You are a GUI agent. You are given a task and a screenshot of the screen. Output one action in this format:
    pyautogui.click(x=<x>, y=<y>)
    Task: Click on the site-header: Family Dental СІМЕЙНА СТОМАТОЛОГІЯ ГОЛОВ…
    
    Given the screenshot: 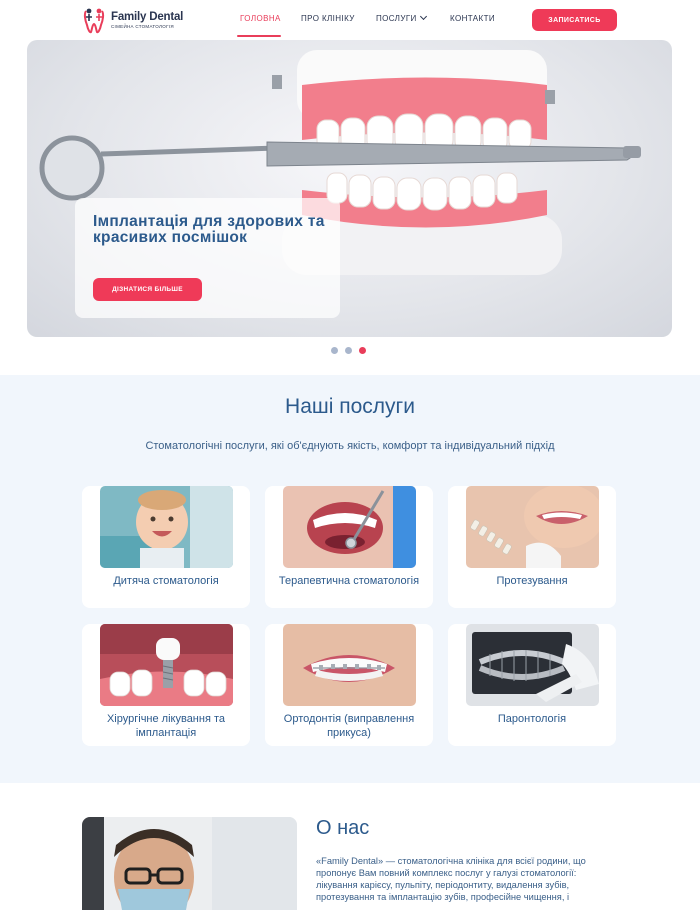 What is the action you would take?
    pyautogui.click(x=350, y=20)
    